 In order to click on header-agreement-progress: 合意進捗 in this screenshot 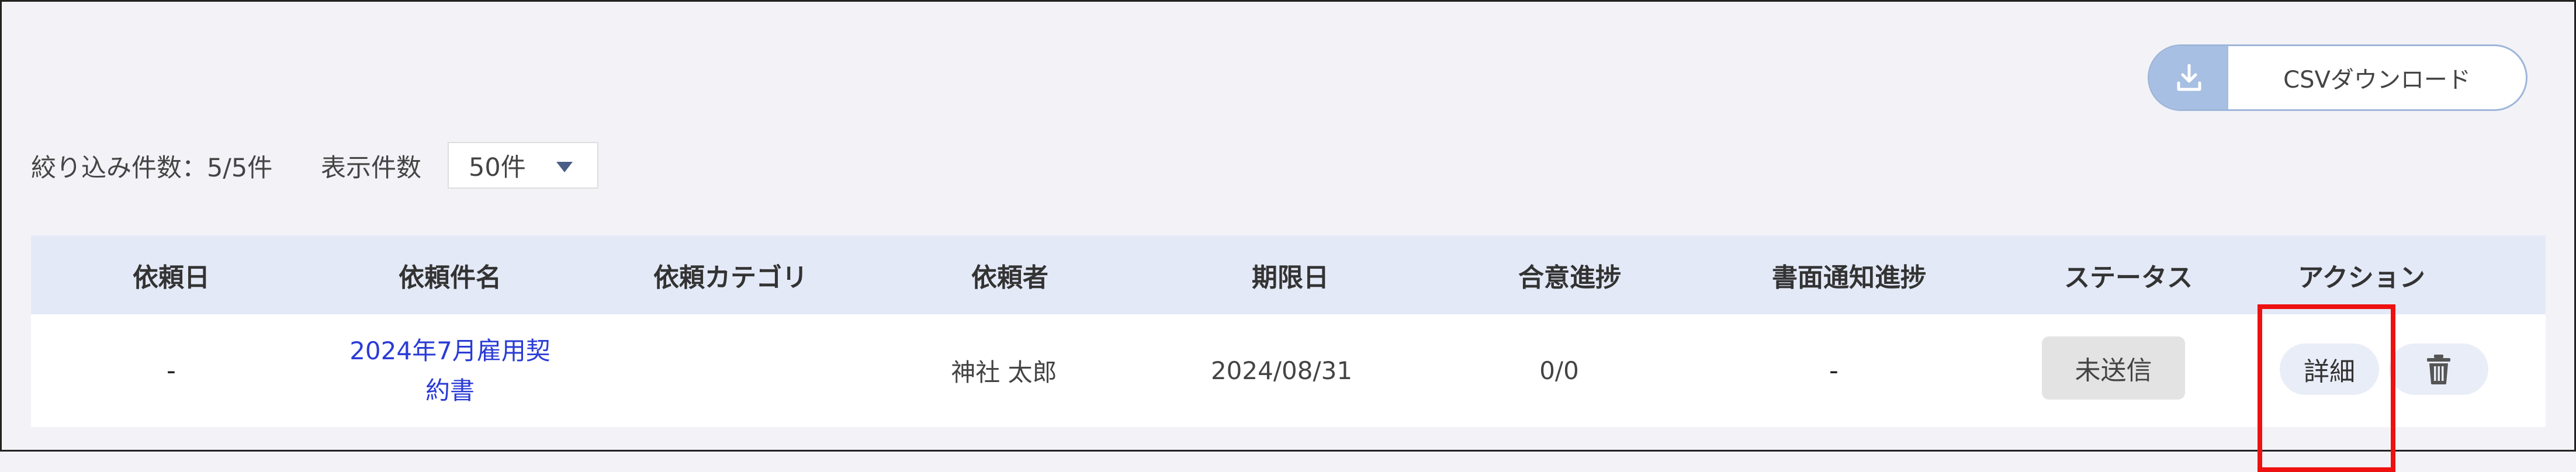, I will do `click(1569, 274)`.